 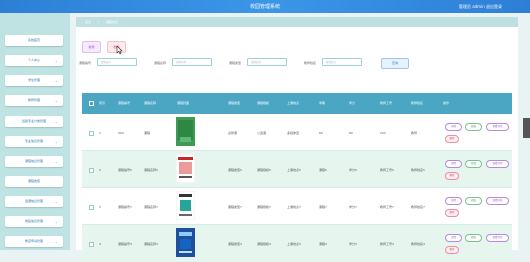 I want to click on filter-label-code: 课程编号, so click(x=85, y=63).